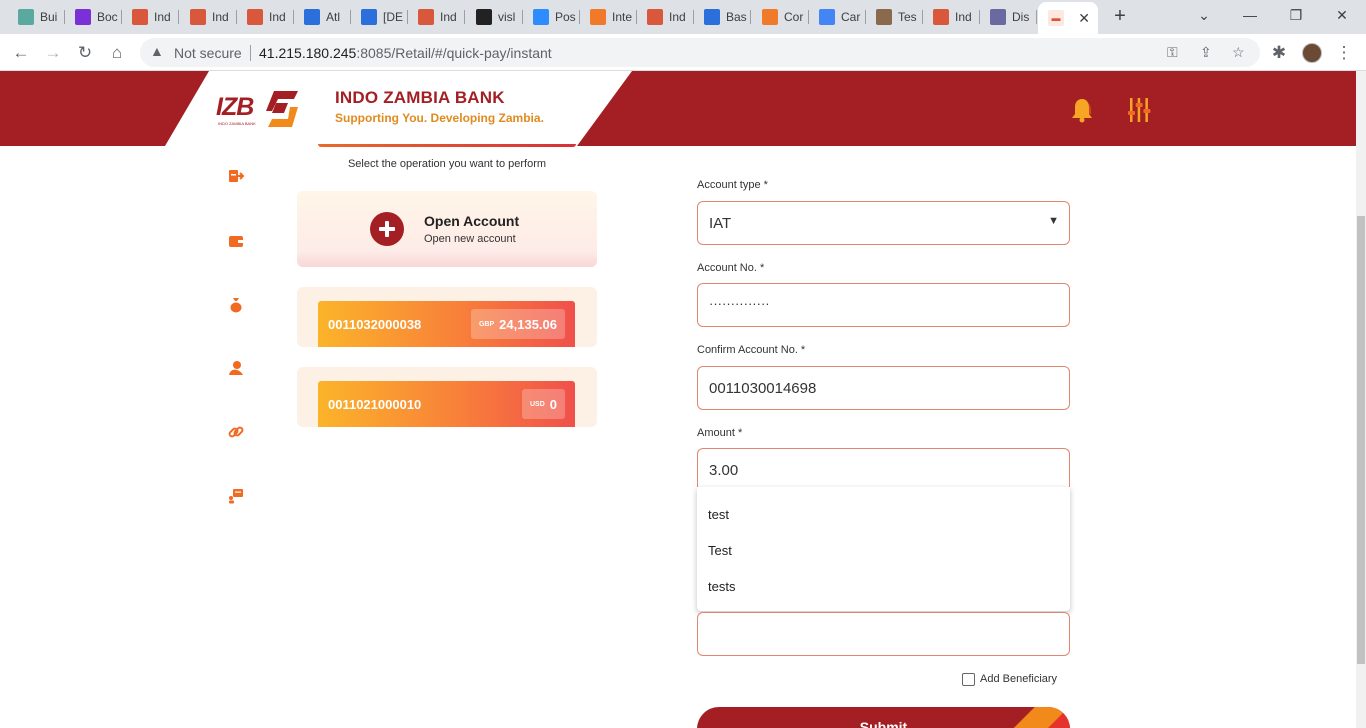 This screenshot has height=728, width=1366. I want to click on autocomplete-dropdown: test Test tests, so click(883, 549).